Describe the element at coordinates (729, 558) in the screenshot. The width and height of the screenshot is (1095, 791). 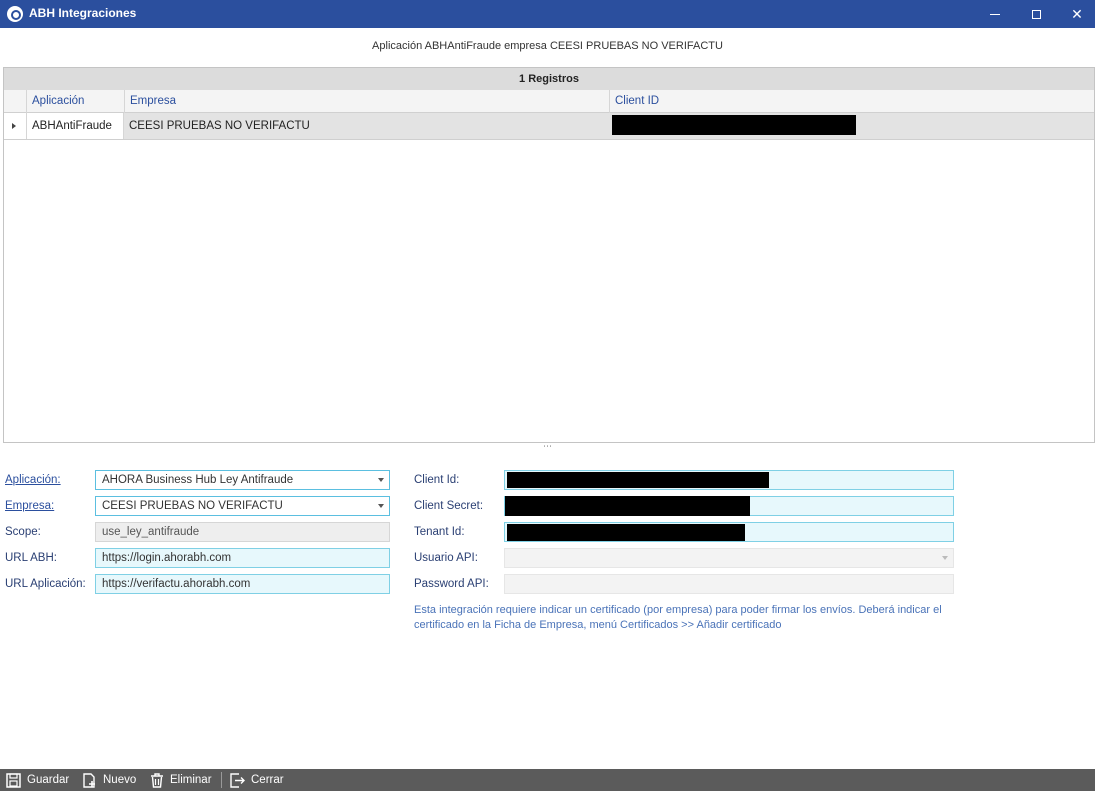
I see `usuario-api-select` at that location.